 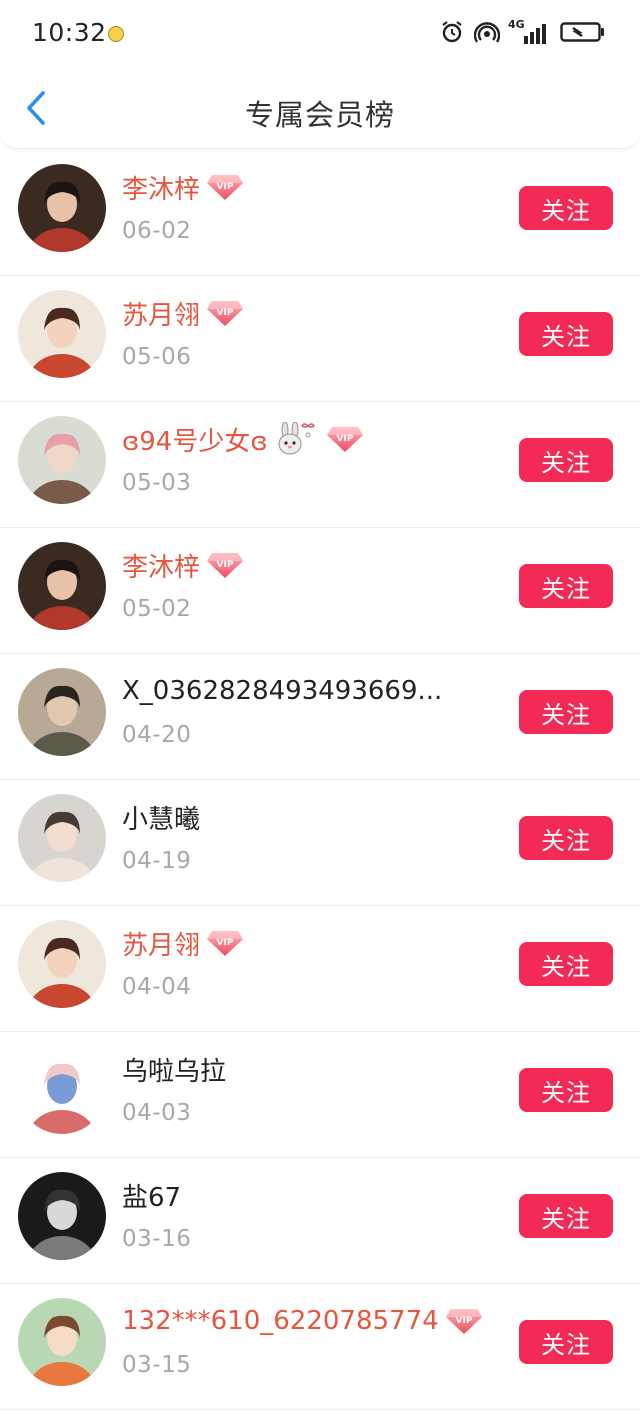 I want to click on member-row: ɞ94号少女ɞ VIP 05-03 关注, so click(x=320, y=465).